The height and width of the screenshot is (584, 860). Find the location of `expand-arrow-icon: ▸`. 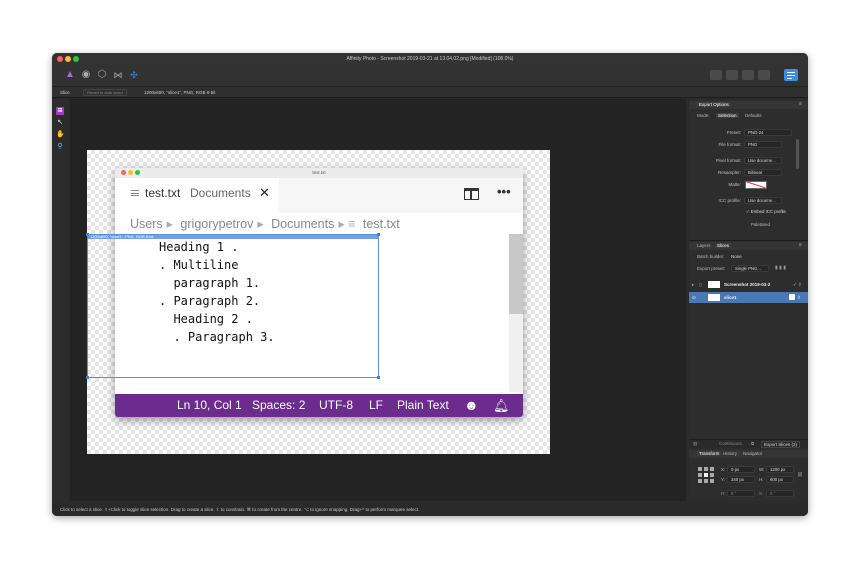

expand-arrow-icon: ▸ is located at coordinates (693, 284).